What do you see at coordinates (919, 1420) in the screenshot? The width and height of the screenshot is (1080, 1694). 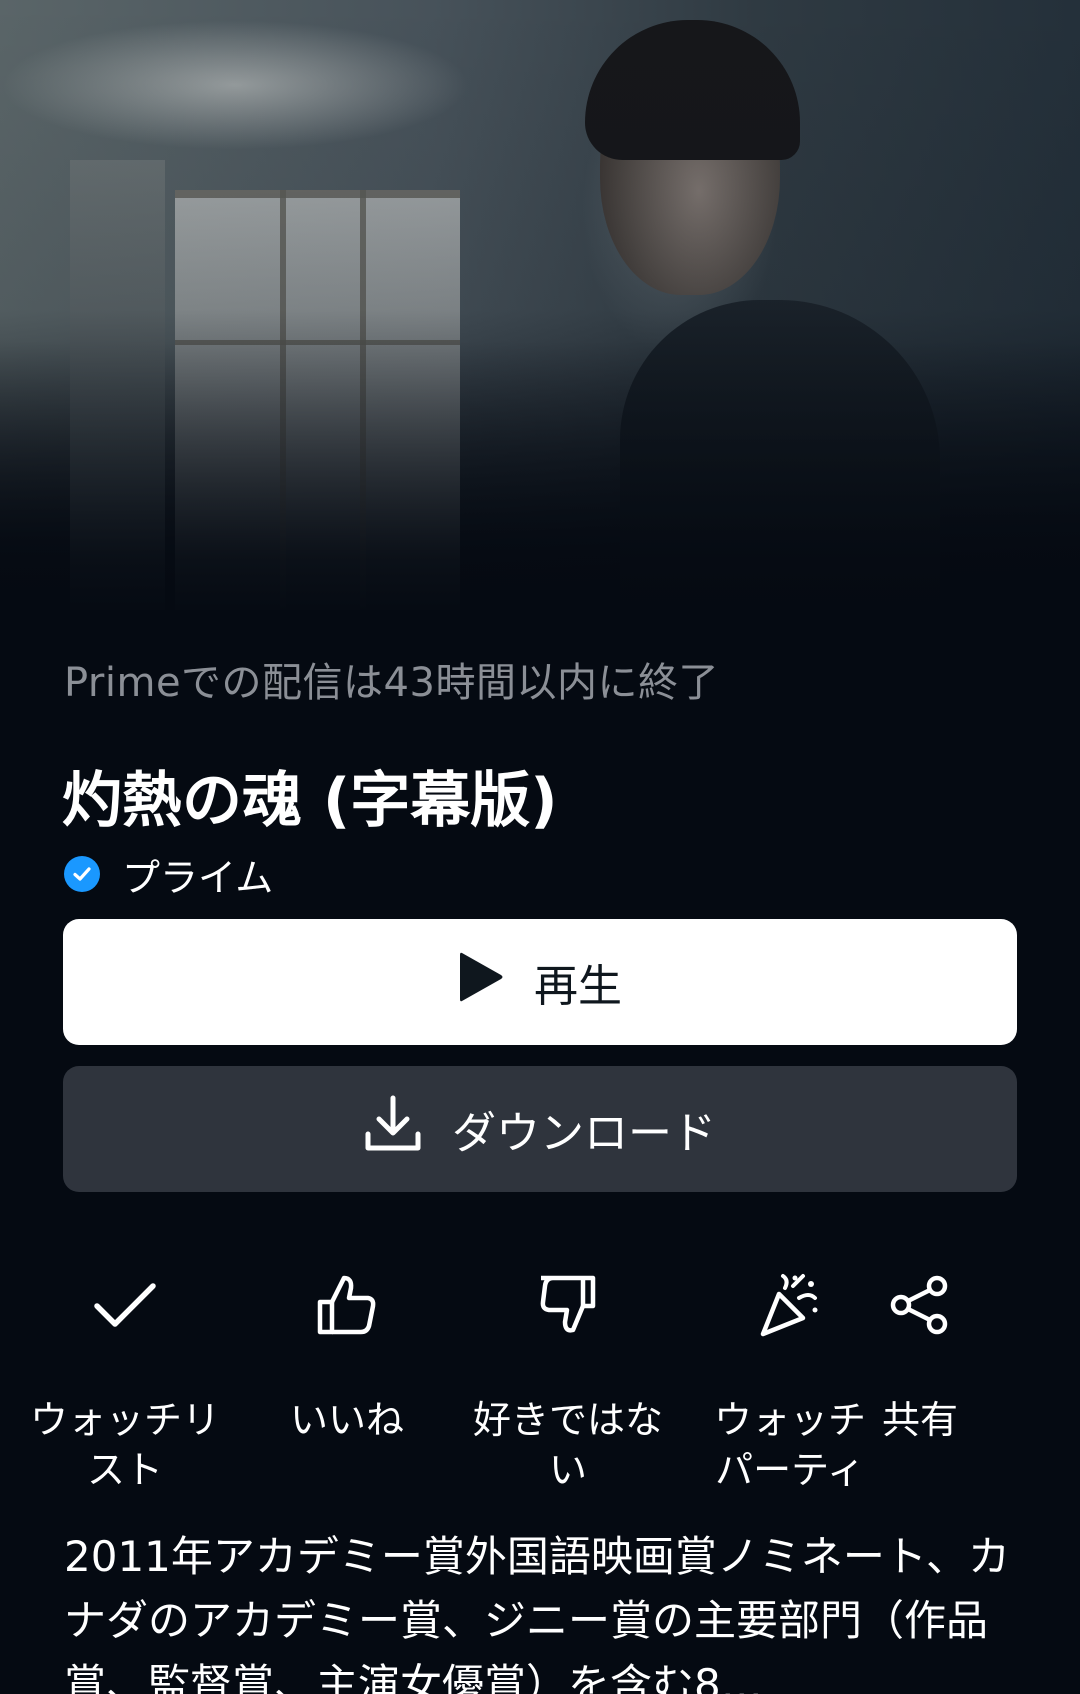 I see `share-label: 共有` at bounding box center [919, 1420].